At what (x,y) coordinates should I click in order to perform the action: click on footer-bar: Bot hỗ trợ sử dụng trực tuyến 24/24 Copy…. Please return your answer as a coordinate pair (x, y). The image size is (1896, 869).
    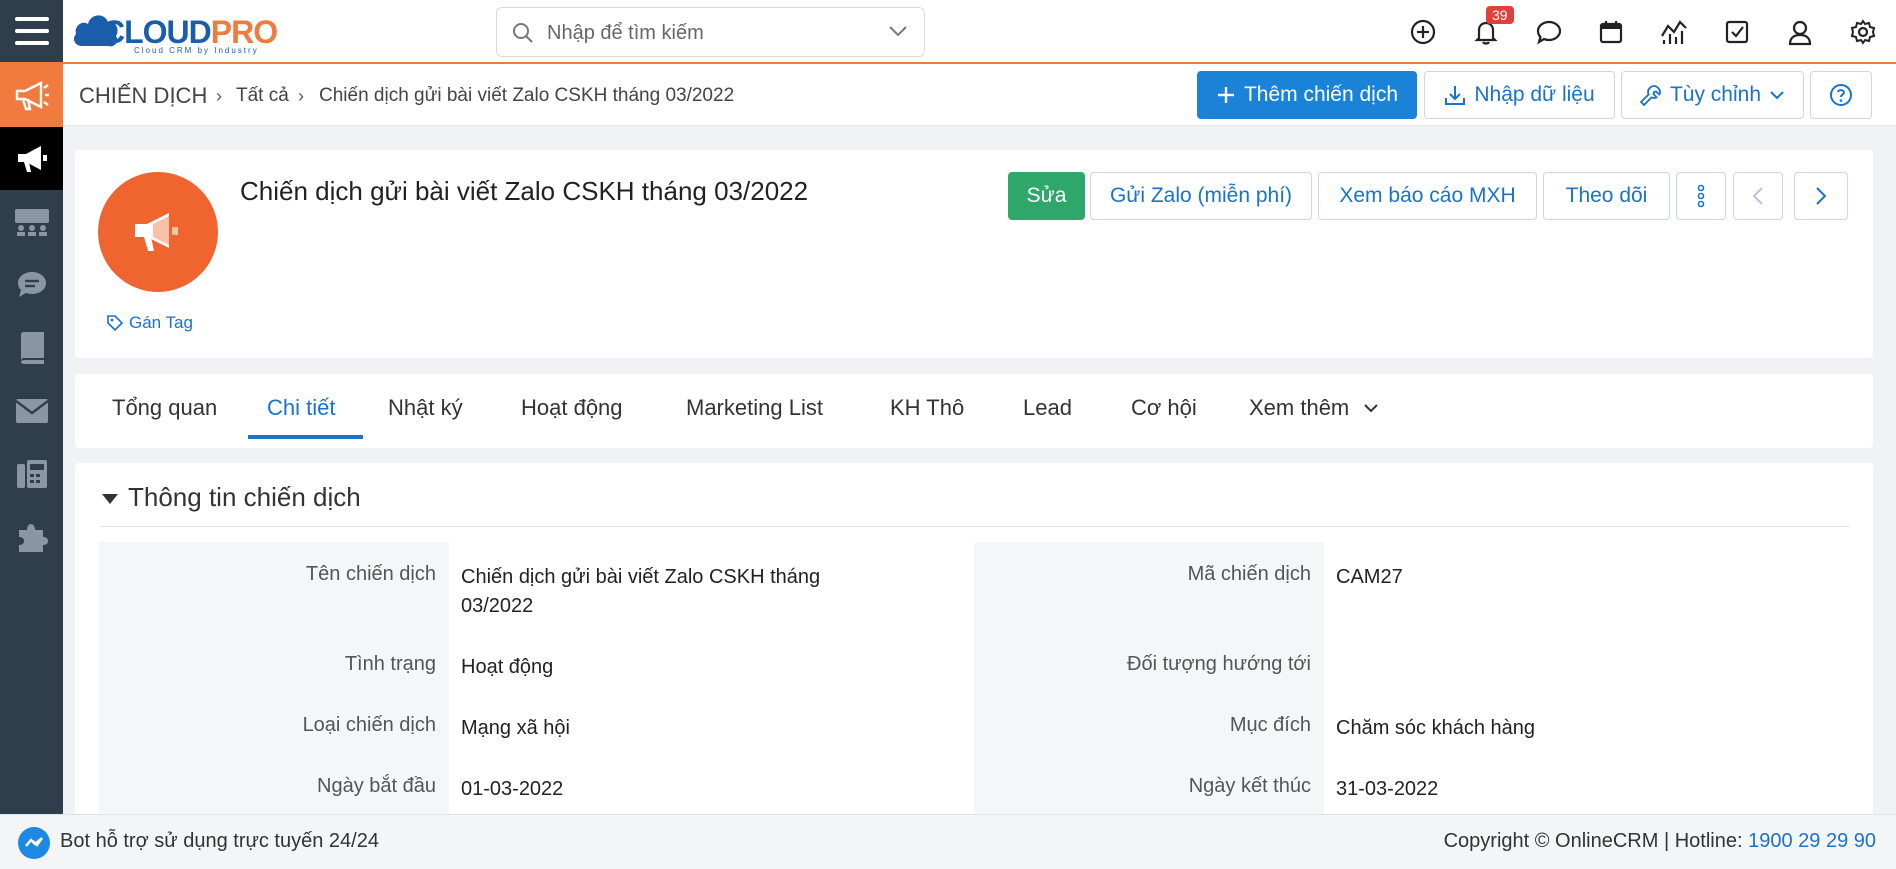
    Looking at the image, I should click on (948, 841).